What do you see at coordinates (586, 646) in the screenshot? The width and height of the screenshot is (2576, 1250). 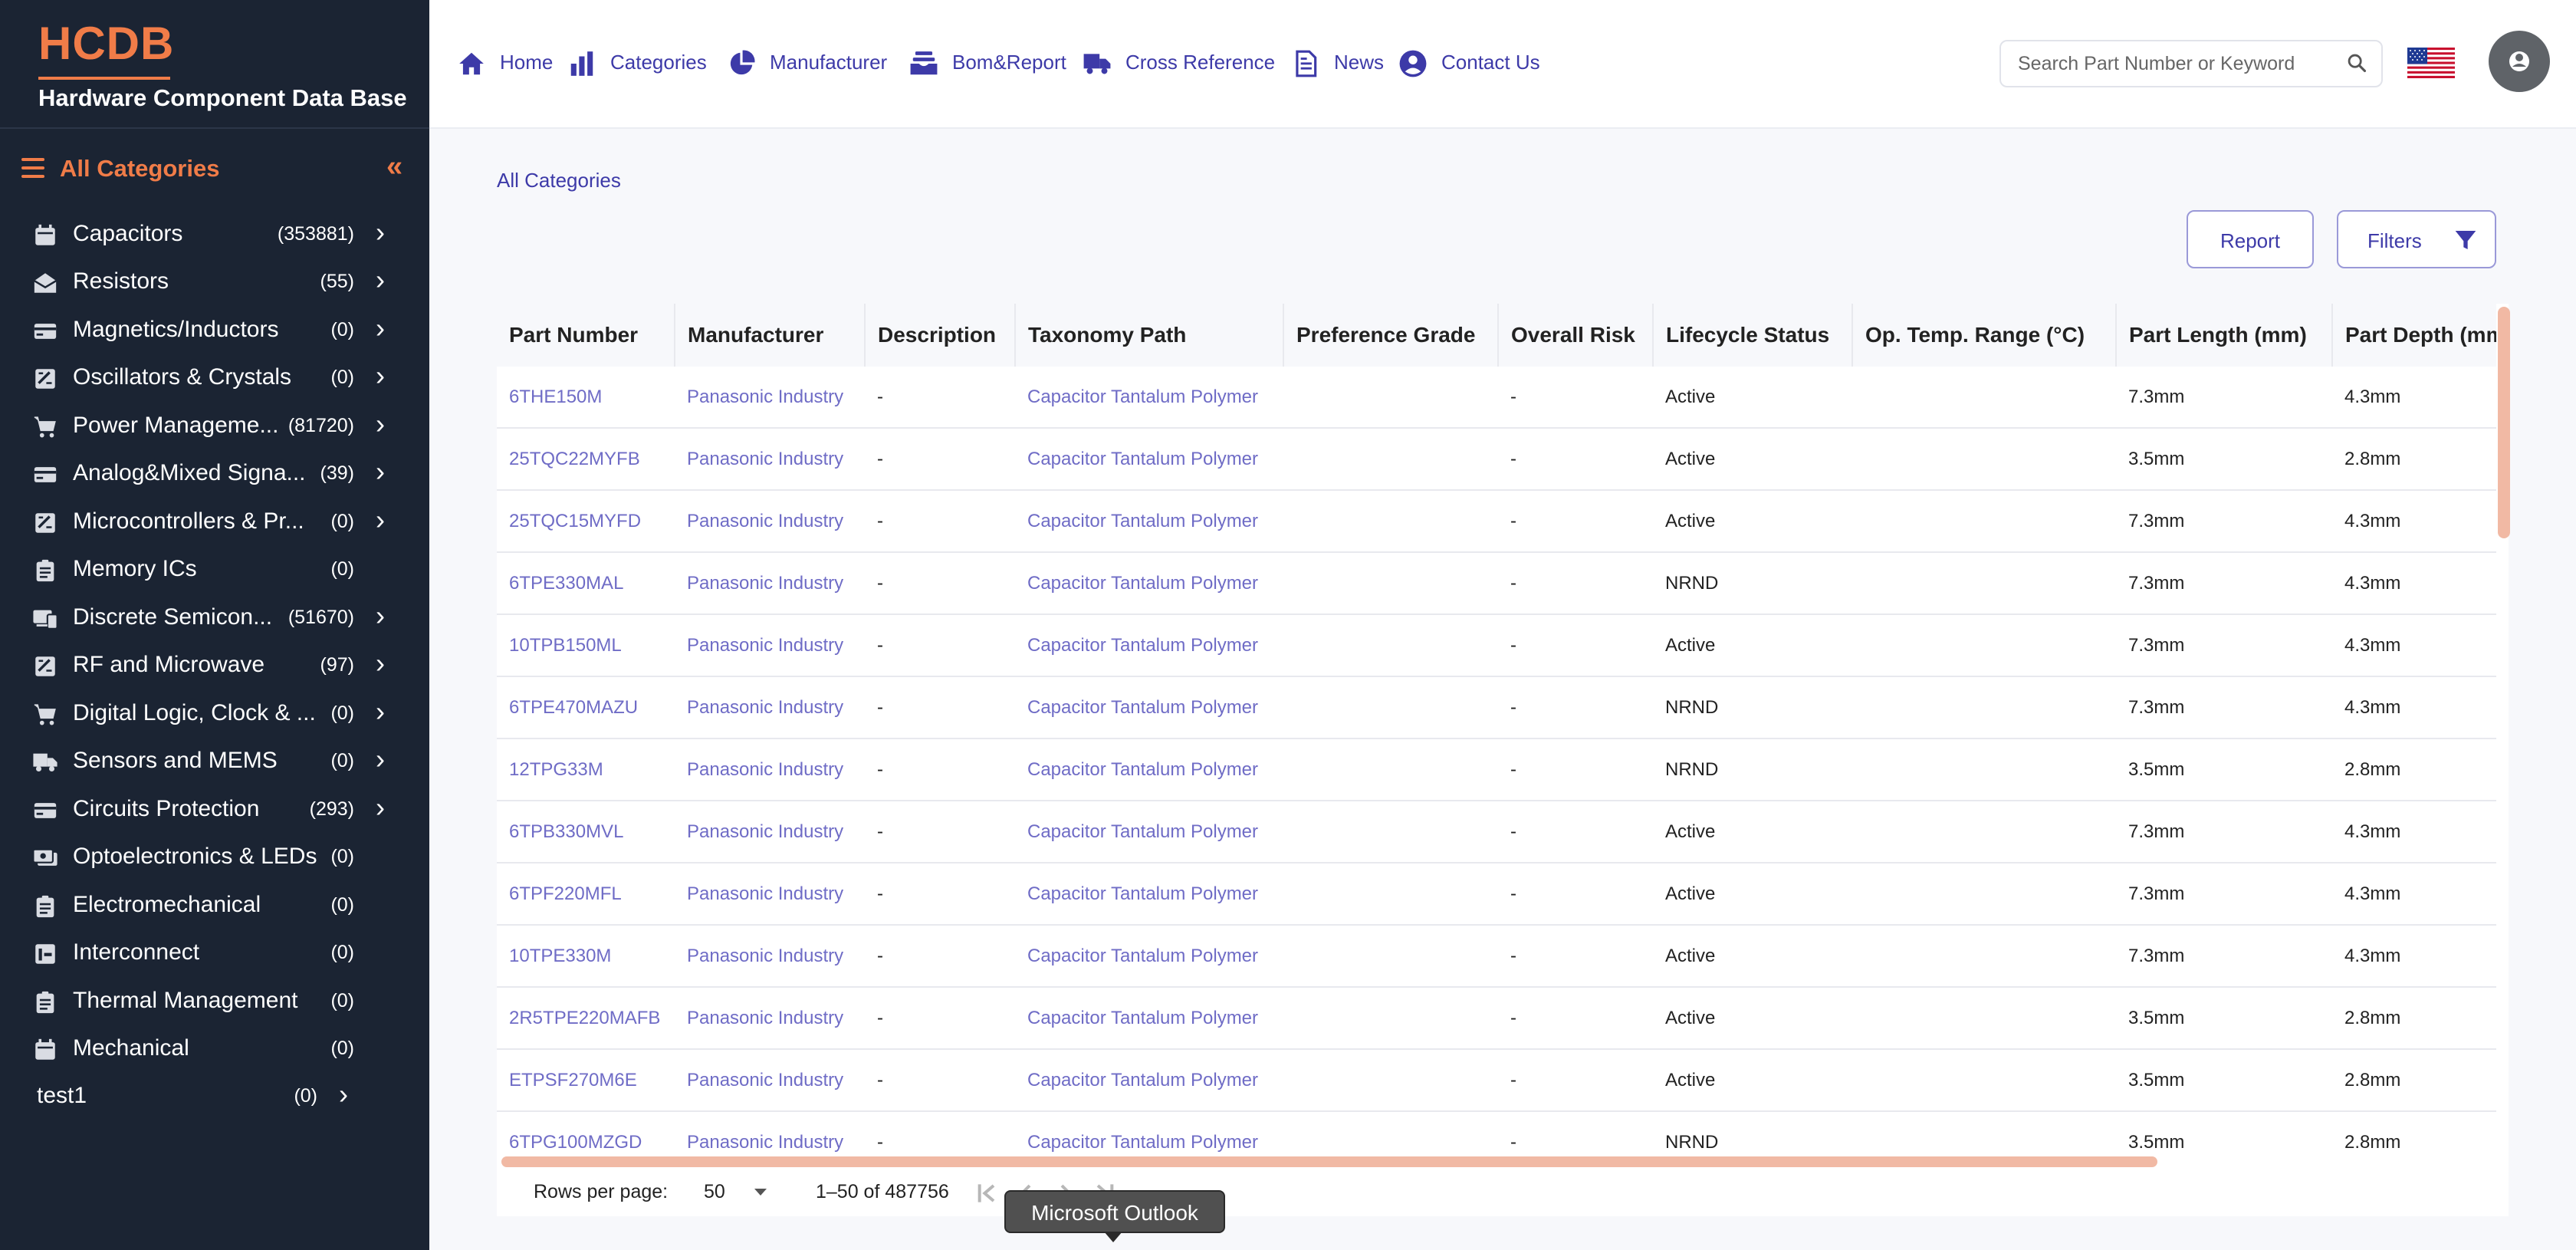 I see `cell-part-number: 10TPB150ML` at bounding box center [586, 646].